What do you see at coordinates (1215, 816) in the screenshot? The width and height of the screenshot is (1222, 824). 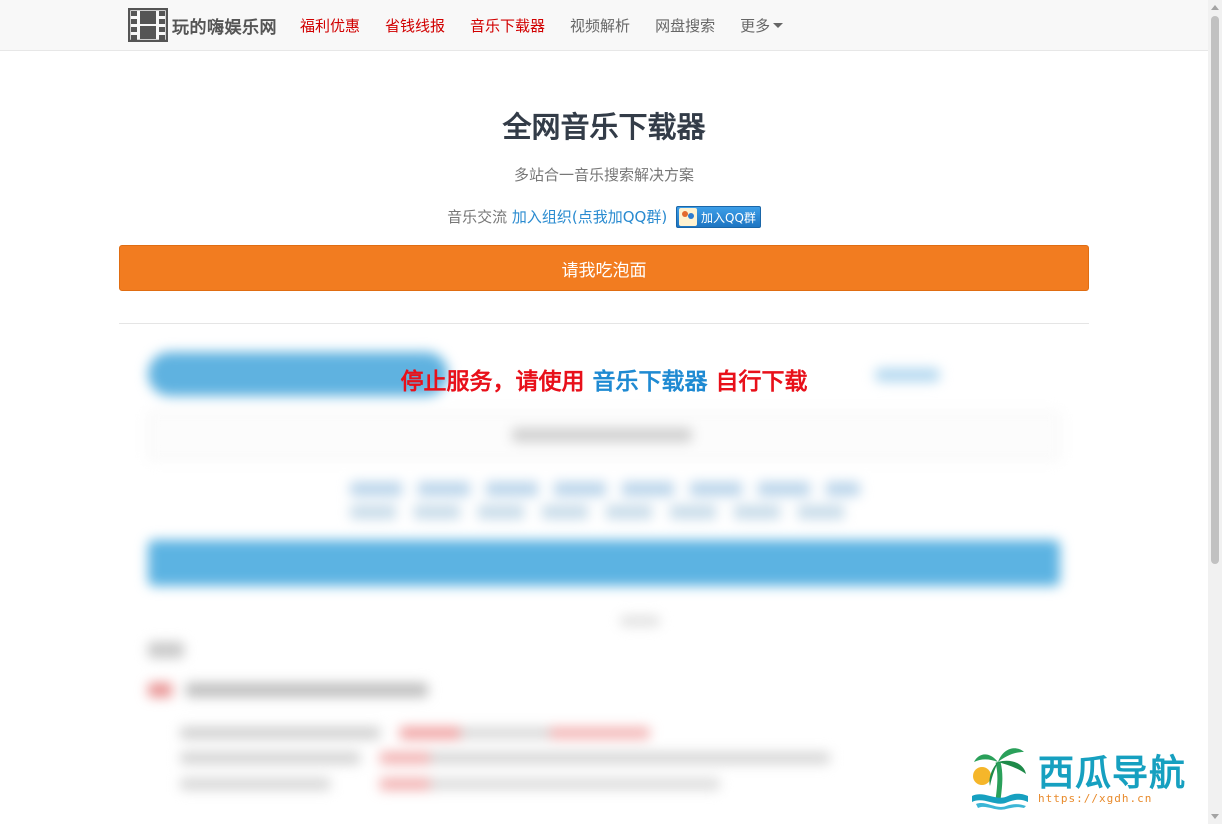 I see `scroll-down-icon` at bounding box center [1215, 816].